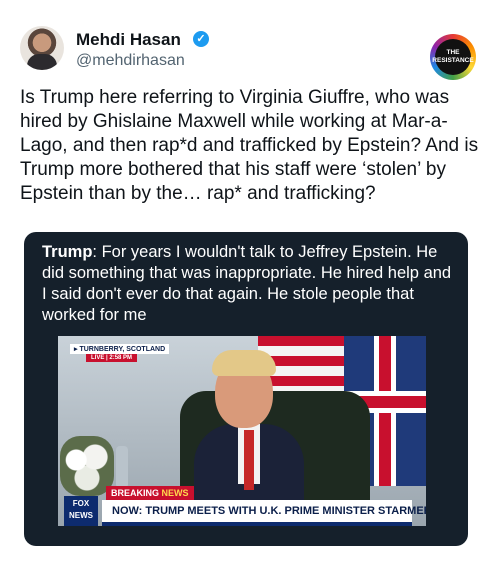 The width and height of the screenshot is (502, 565). I want to click on live-time: 2:58 PM, so click(121, 358).